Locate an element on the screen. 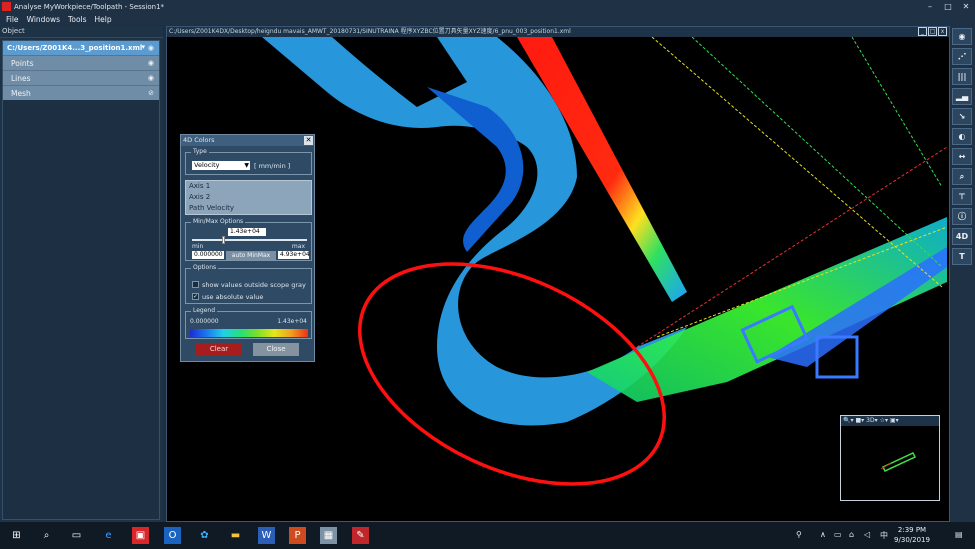 The height and width of the screenshot is (549, 975). min-slider-handle is located at coordinates (223, 240).